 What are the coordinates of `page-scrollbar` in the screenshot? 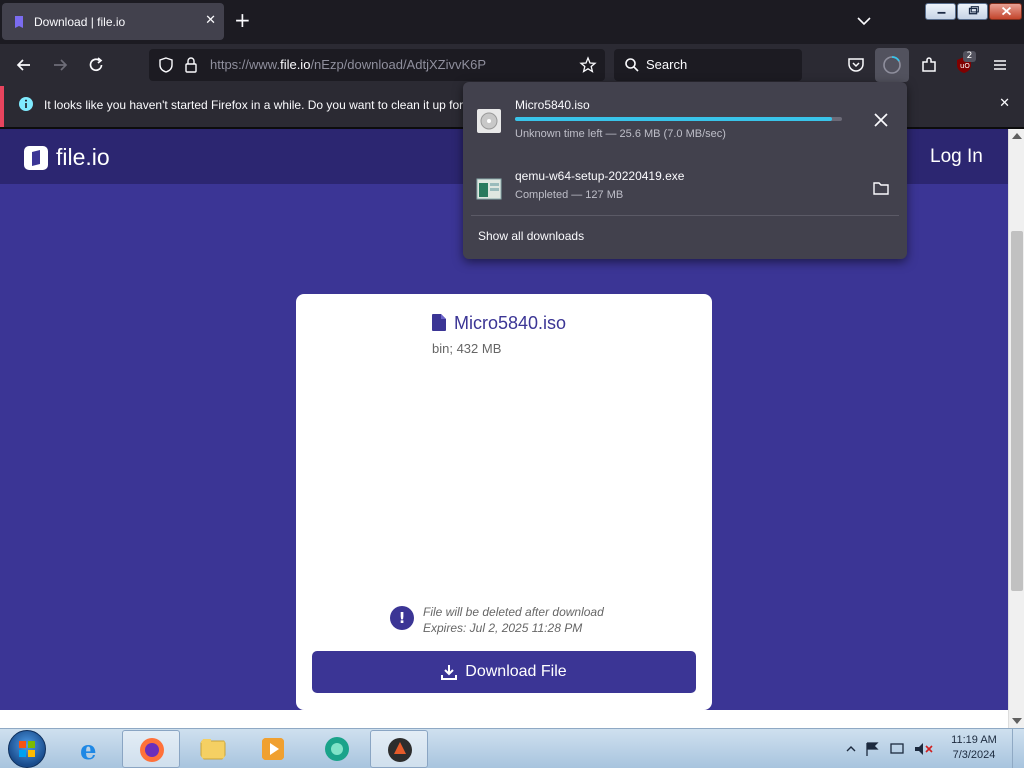 It's located at (1016, 428).